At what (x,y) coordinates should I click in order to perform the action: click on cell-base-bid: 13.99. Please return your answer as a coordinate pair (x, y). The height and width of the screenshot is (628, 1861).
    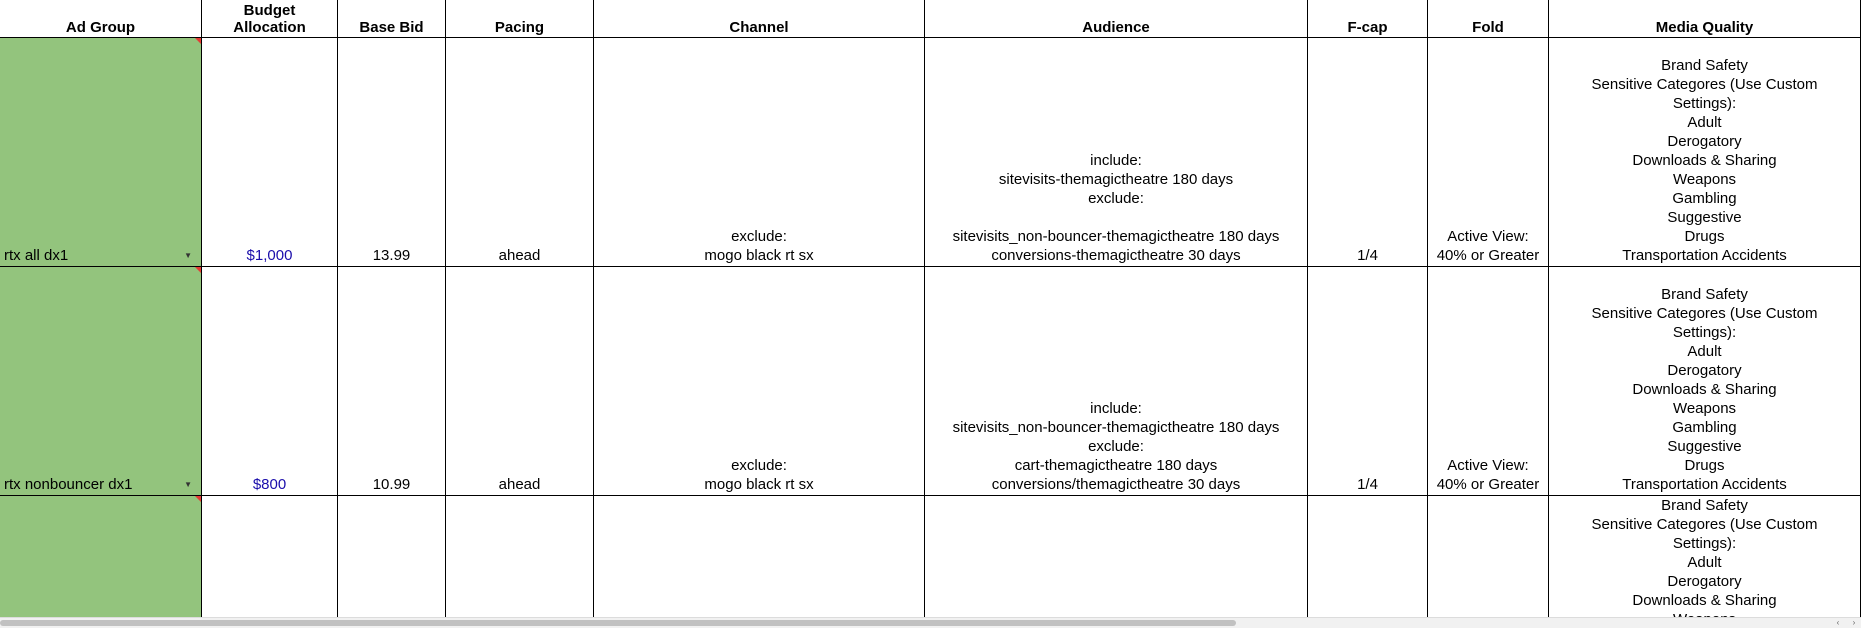
    Looking at the image, I should click on (392, 152).